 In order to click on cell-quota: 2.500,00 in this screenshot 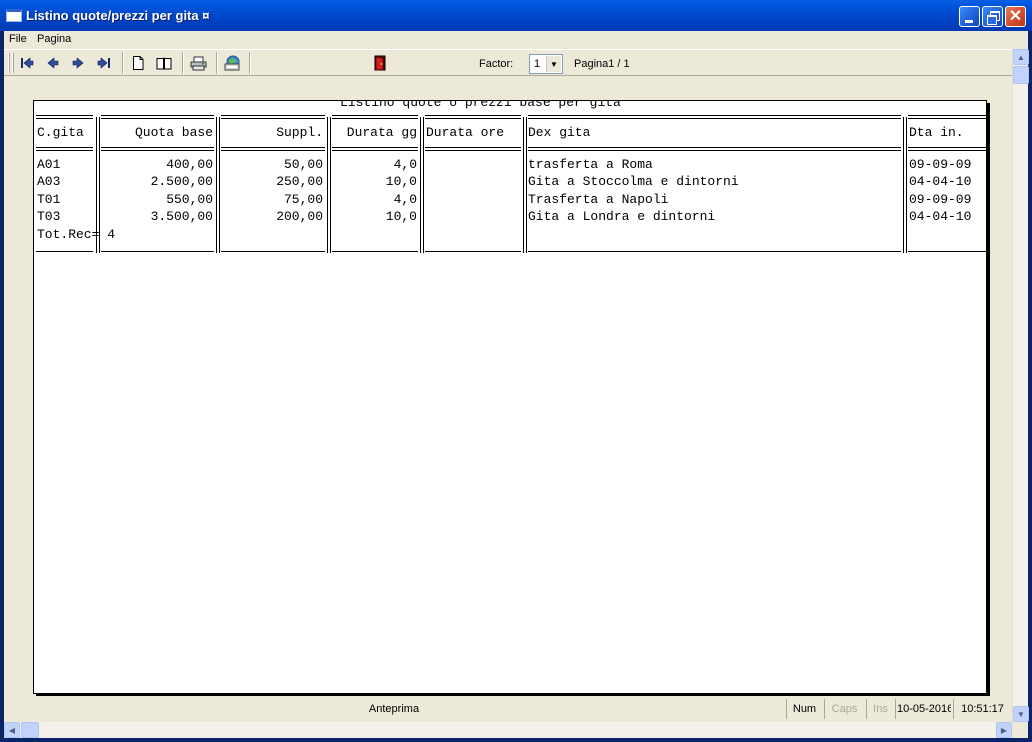, I will do `click(181, 181)`.